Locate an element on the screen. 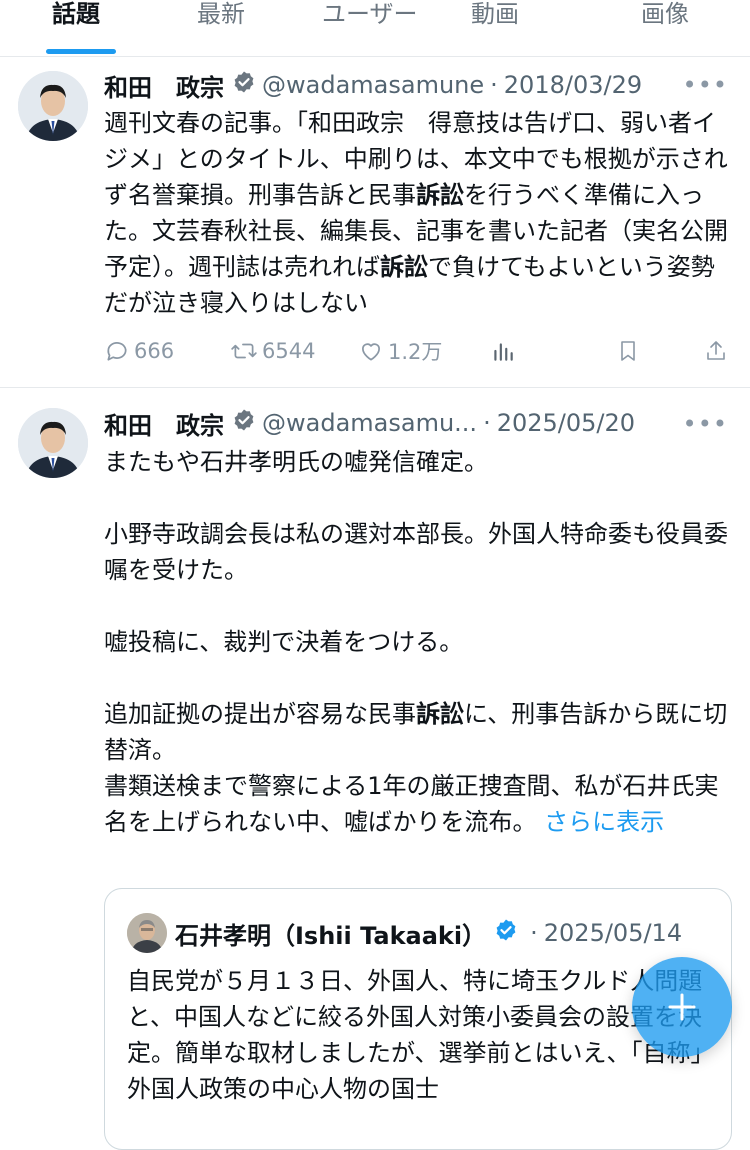 Image resolution: width=750 pixels, height=1150 pixels. tweet-date: 2018/03/29 is located at coordinates (573, 85).